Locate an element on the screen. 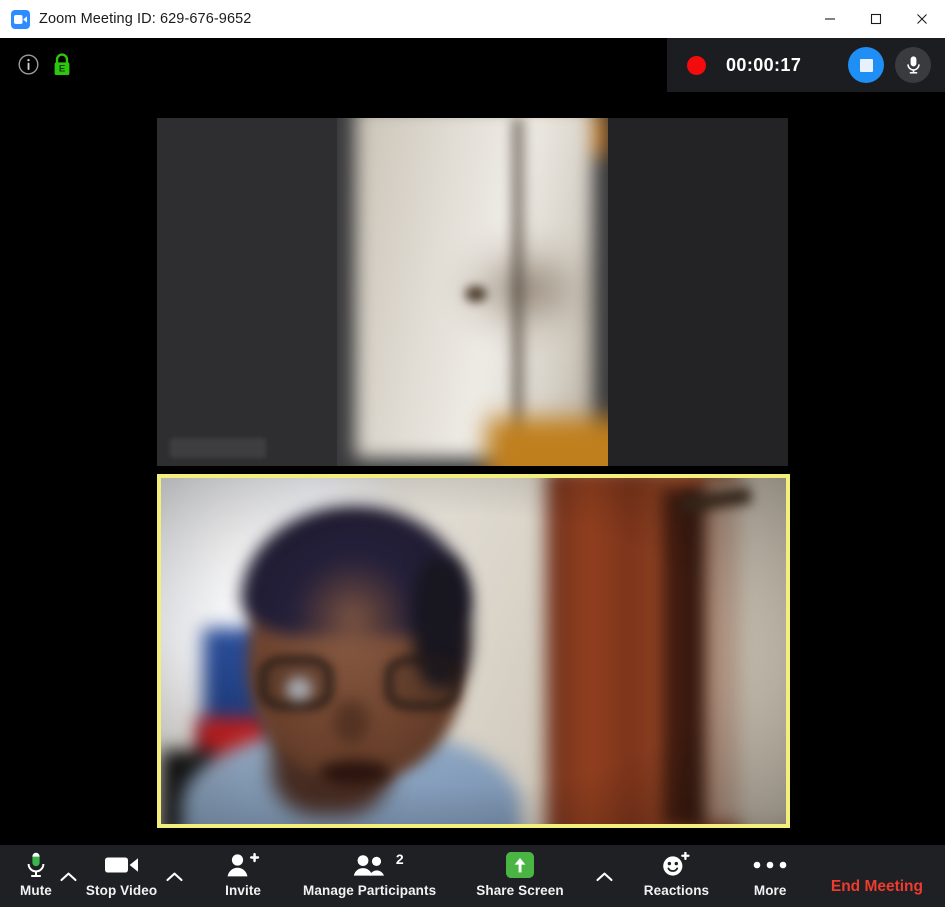 The height and width of the screenshot is (907, 945). share-options-caret is located at coordinates (605, 878).